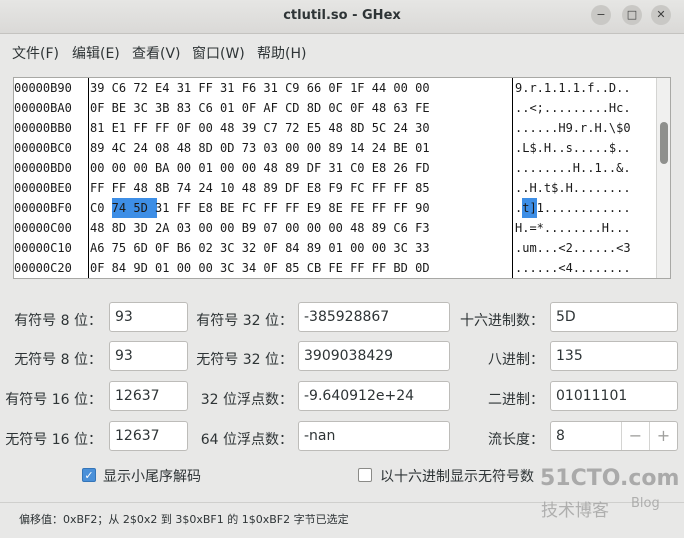  What do you see at coordinates (43, 128) in the screenshot?
I see `offset-cell: 00000BB0` at bounding box center [43, 128].